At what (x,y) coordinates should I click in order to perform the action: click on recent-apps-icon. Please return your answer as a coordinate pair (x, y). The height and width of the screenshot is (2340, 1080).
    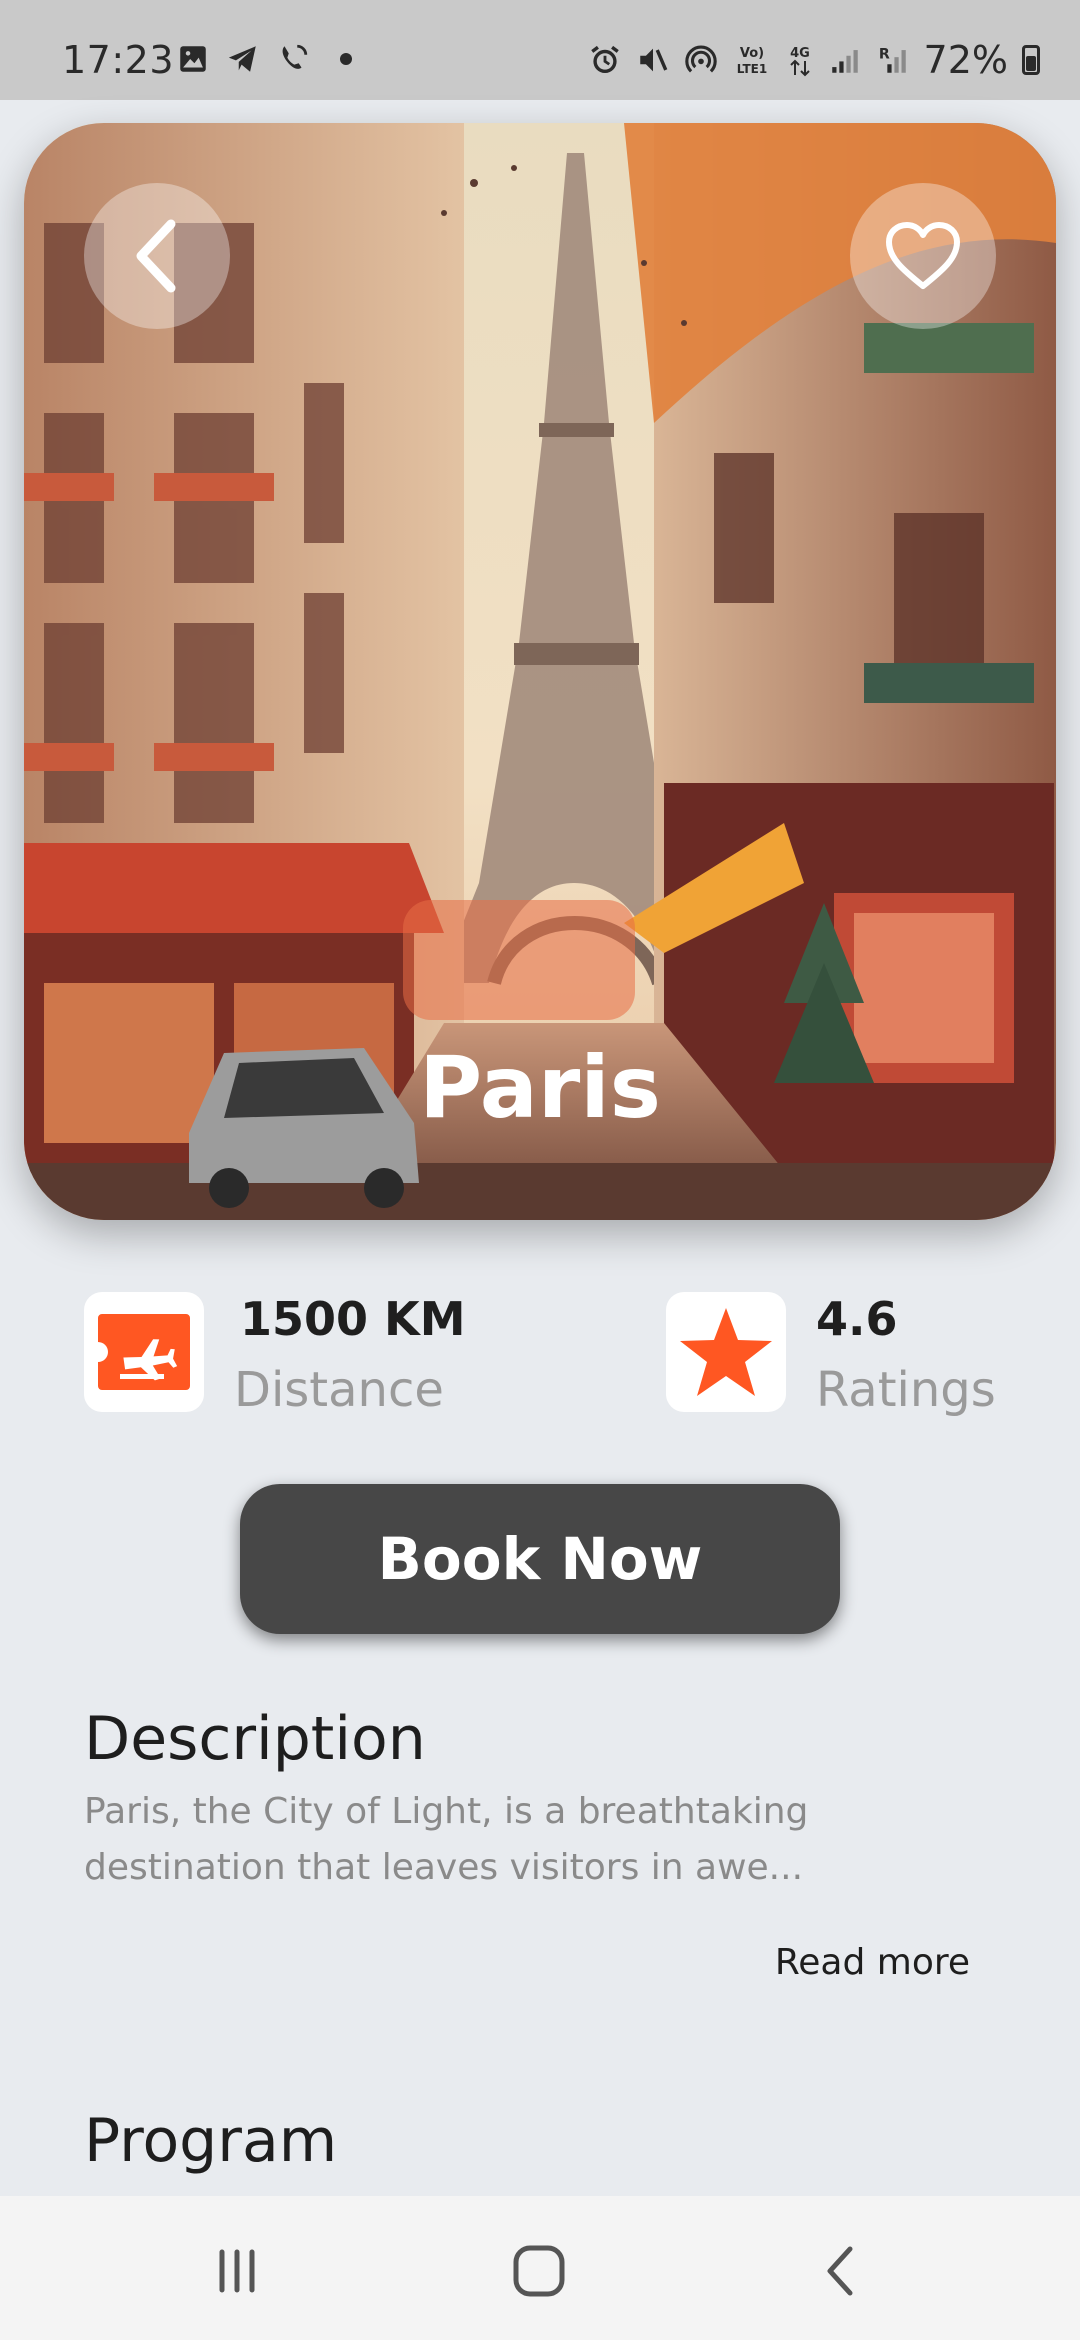
    Looking at the image, I should click on (237, 2271).